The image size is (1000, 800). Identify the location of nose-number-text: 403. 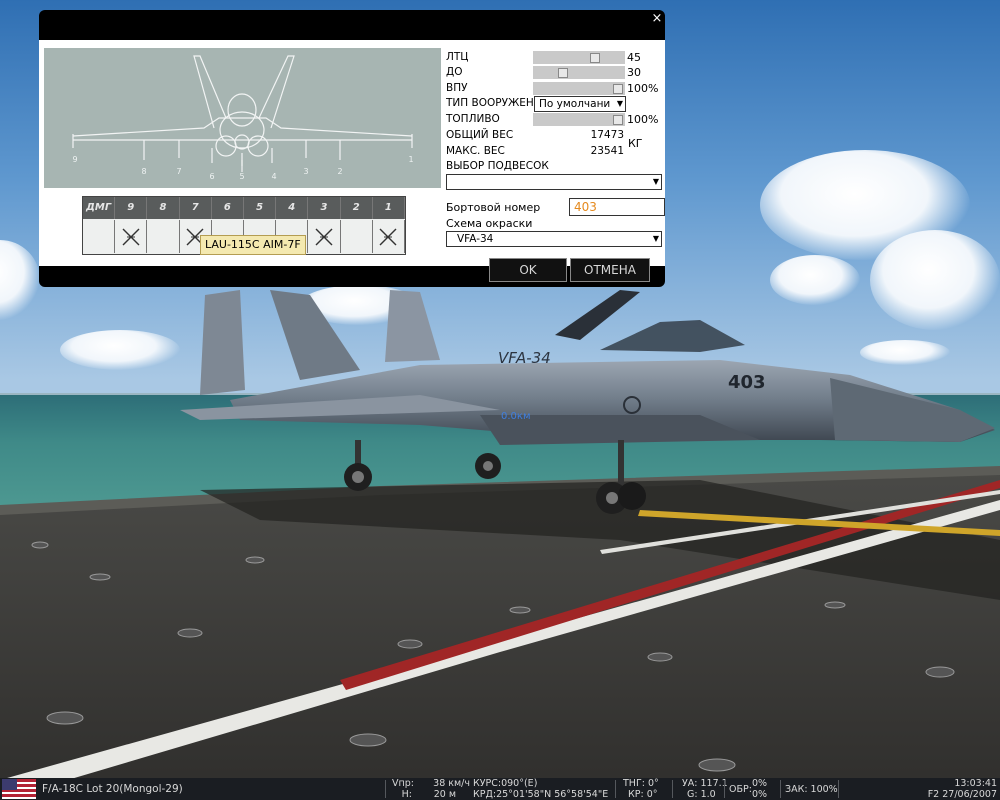
(747, 382).